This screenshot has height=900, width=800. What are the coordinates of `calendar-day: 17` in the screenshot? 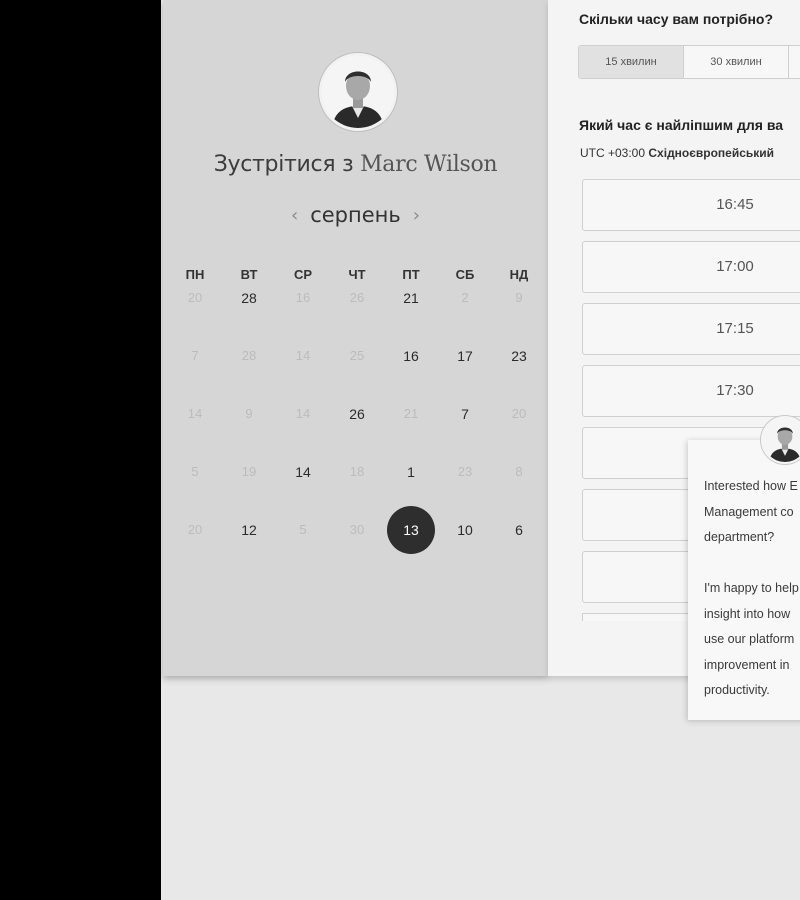 It's located at (465, 375).